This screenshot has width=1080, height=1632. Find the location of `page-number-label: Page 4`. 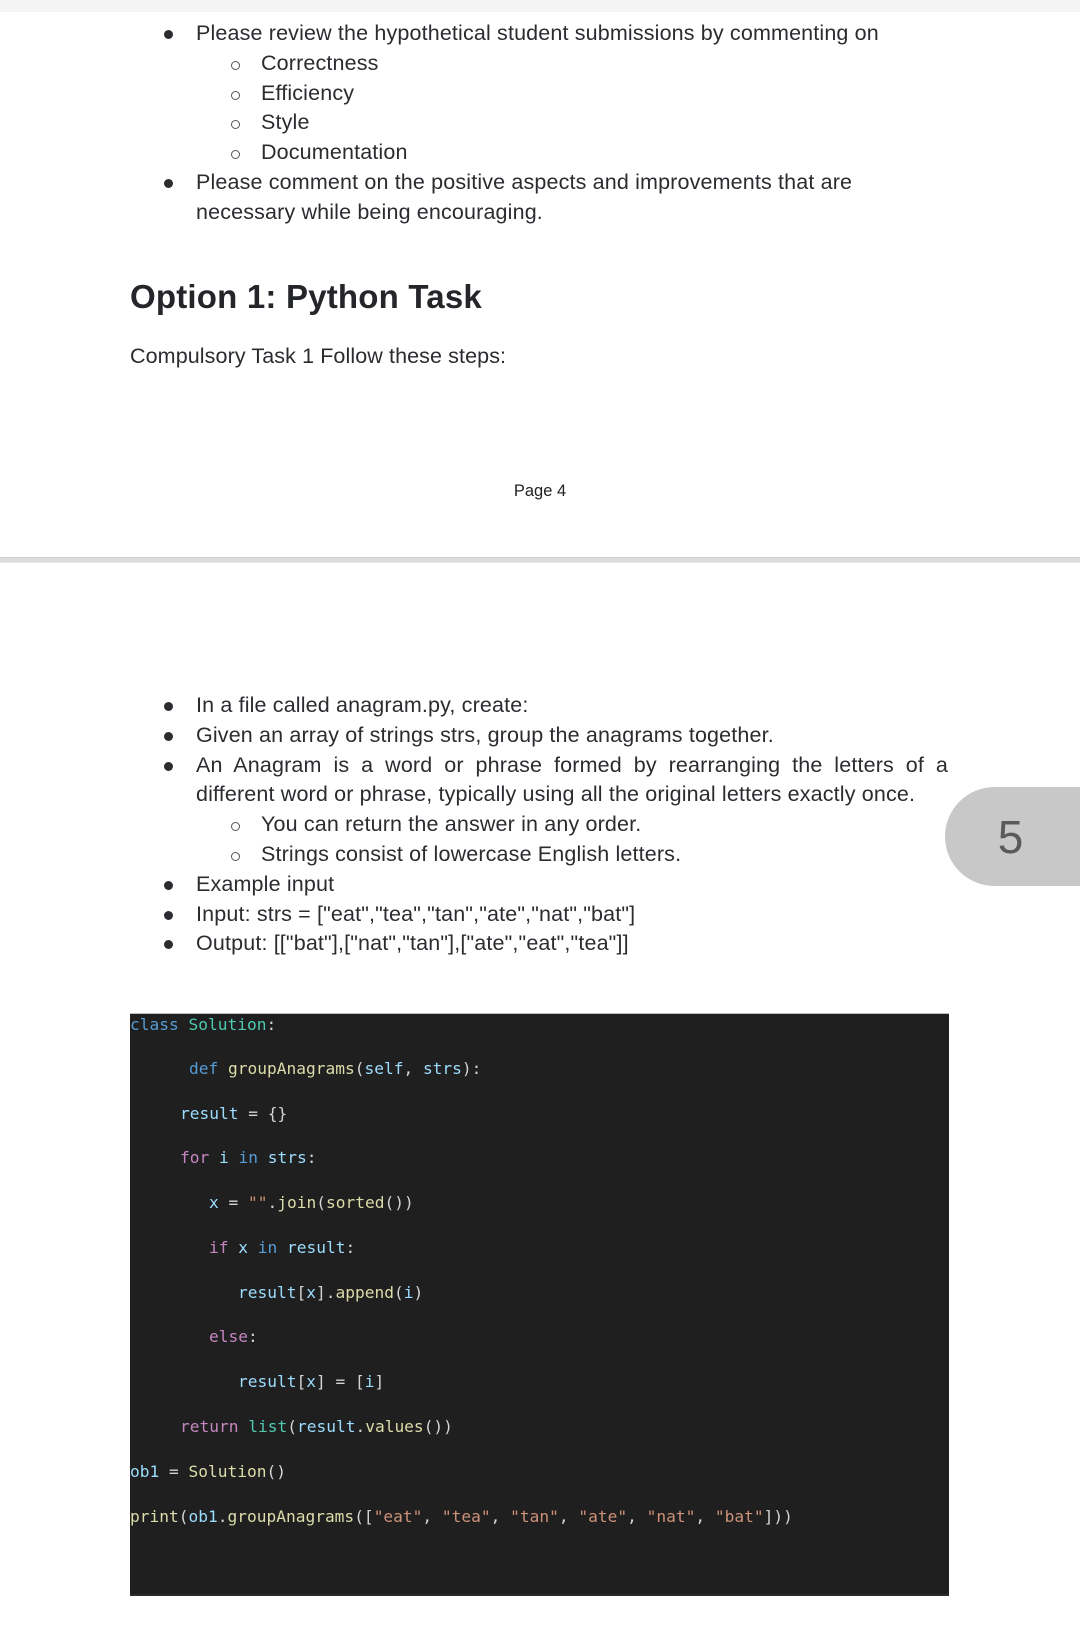

page-number-label: Page 4 is located at coordinates (540, 491).